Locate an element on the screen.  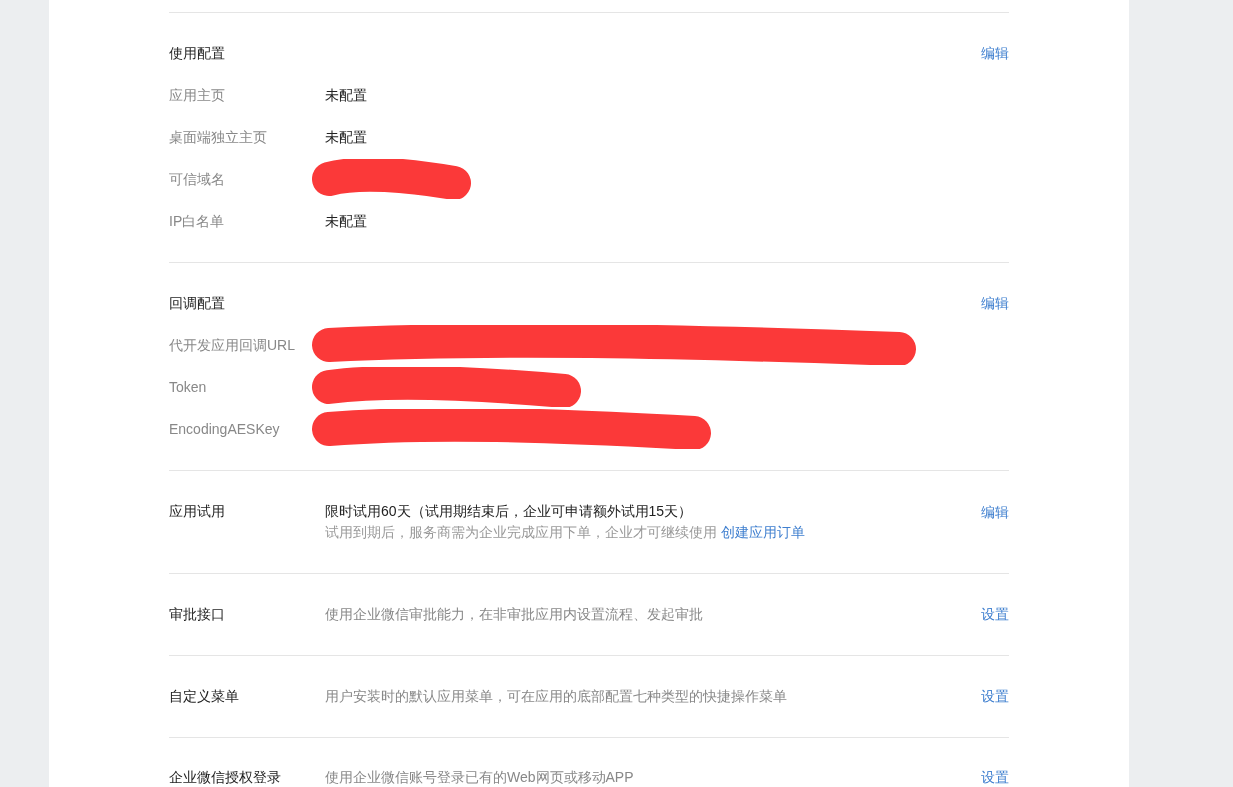
section-title: 企业微信授权登录 is located at coordinates (225, 777).